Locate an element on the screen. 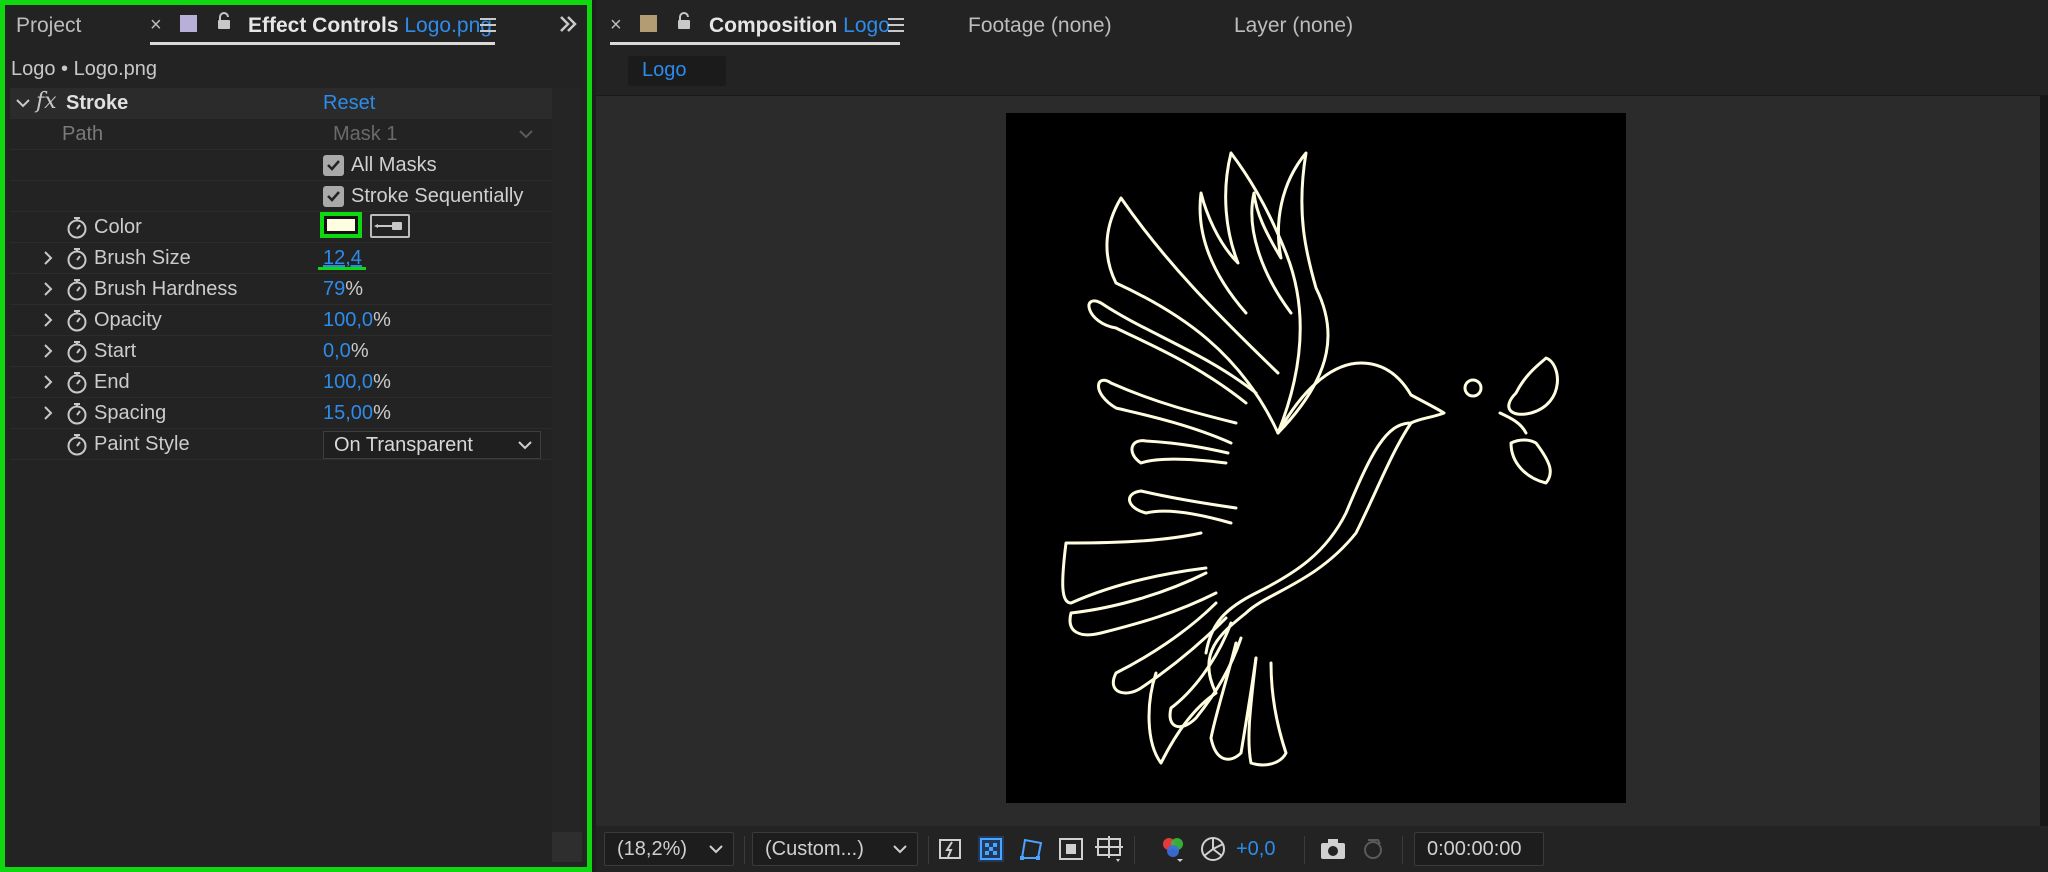  all-masks-checkbox is located at coordinates (333, 165).